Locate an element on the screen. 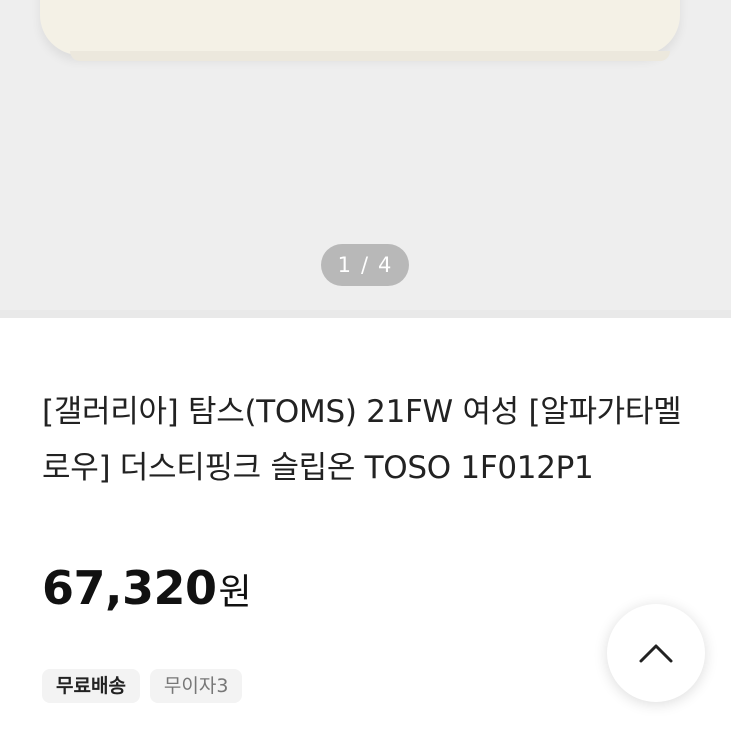  price-value: 67,320 is located at coordinates (129, 588).